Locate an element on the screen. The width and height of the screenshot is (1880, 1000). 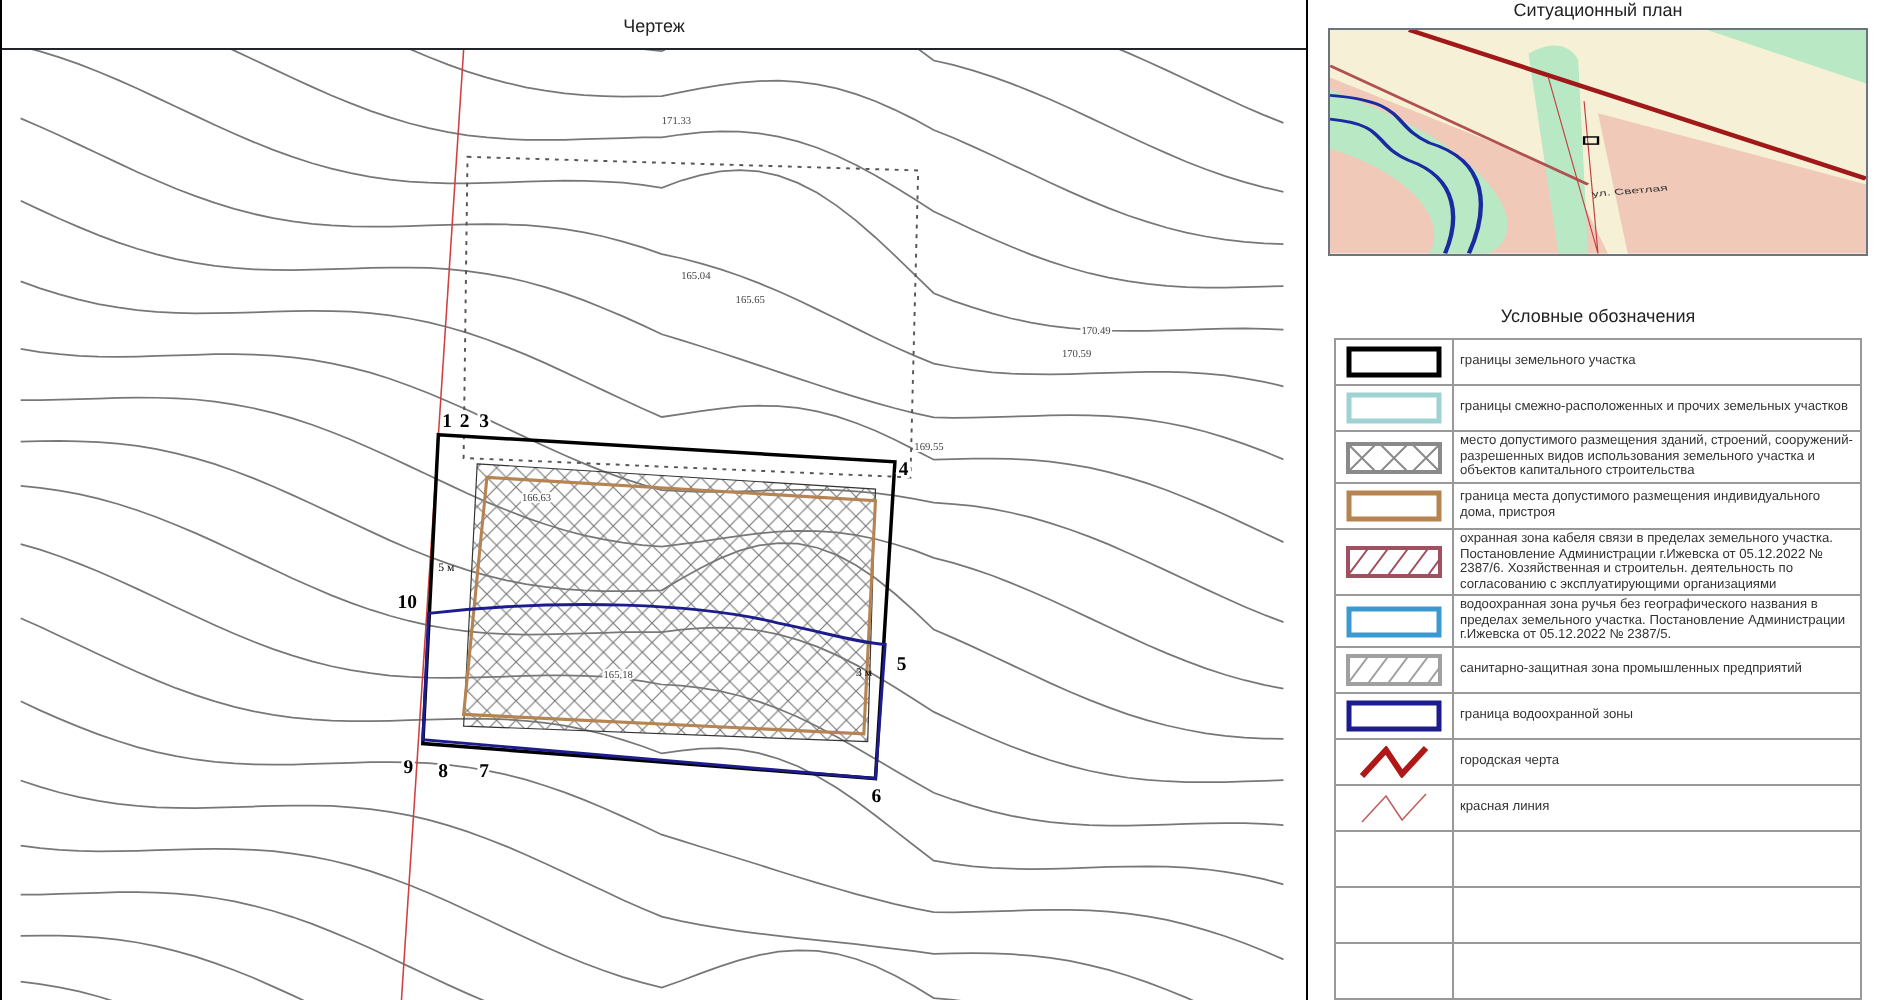
point-number: 5 is located at coordinates (901, 664).